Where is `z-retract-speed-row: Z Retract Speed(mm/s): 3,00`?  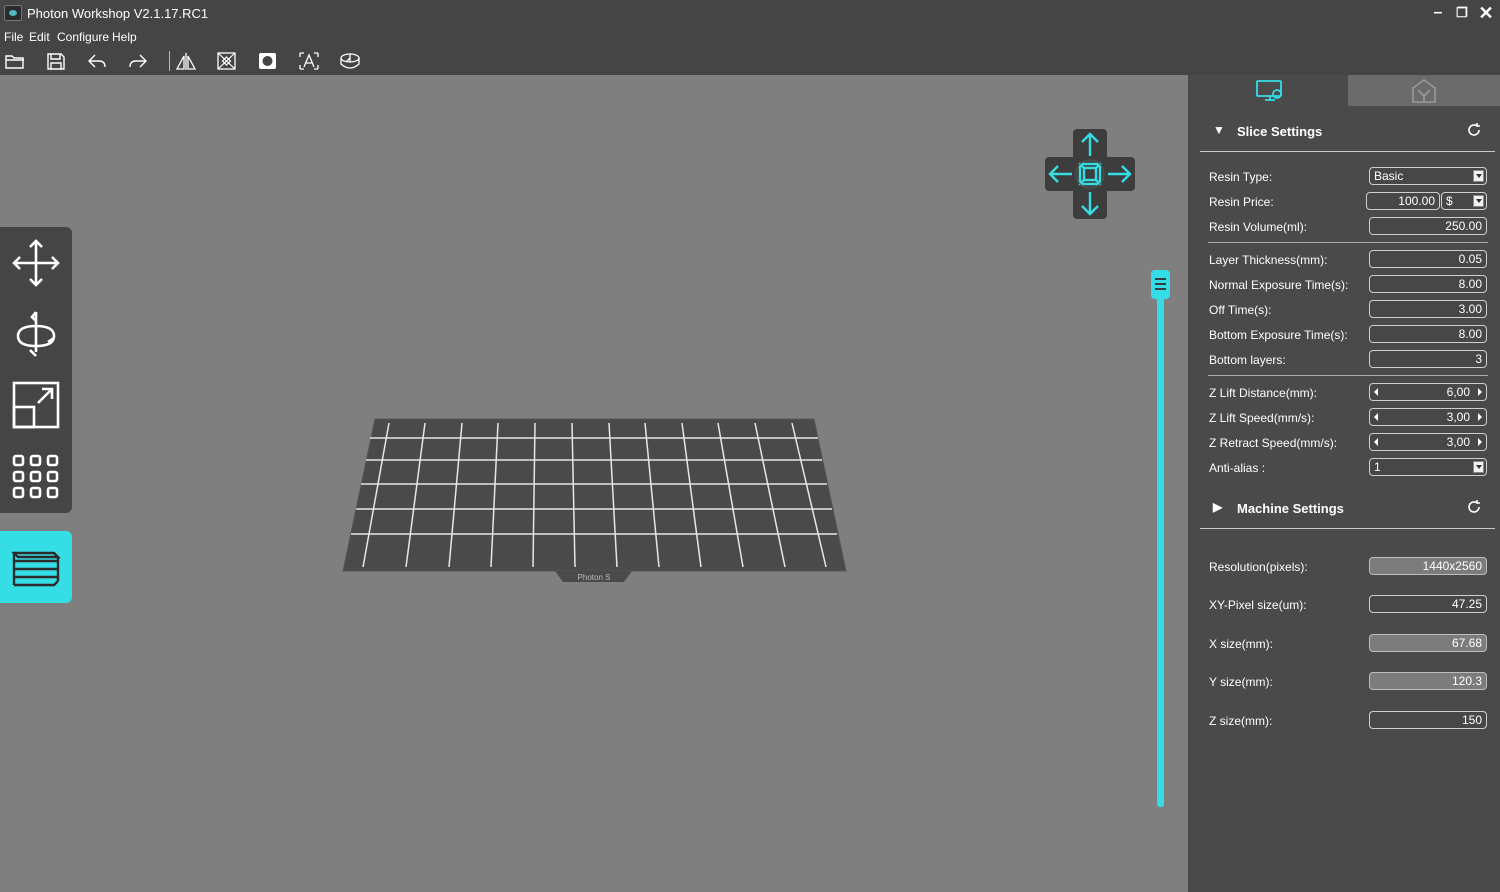 z-retract-speed-row: Z Retract Speed(mm/s): 3,00 is located at coordinates (1348, 443).